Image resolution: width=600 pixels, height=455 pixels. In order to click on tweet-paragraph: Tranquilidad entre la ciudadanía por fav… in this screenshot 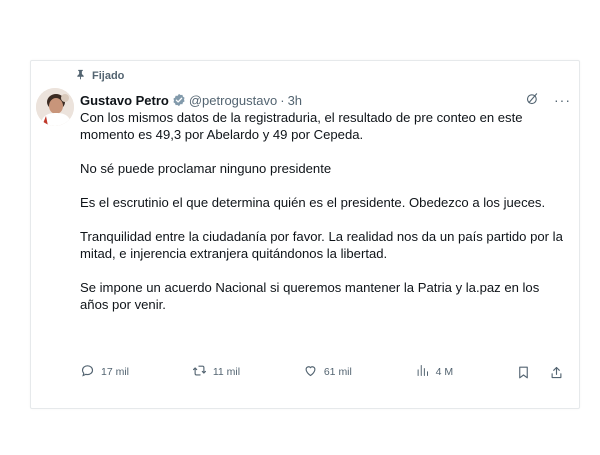, I will do `click(321, 245)`.